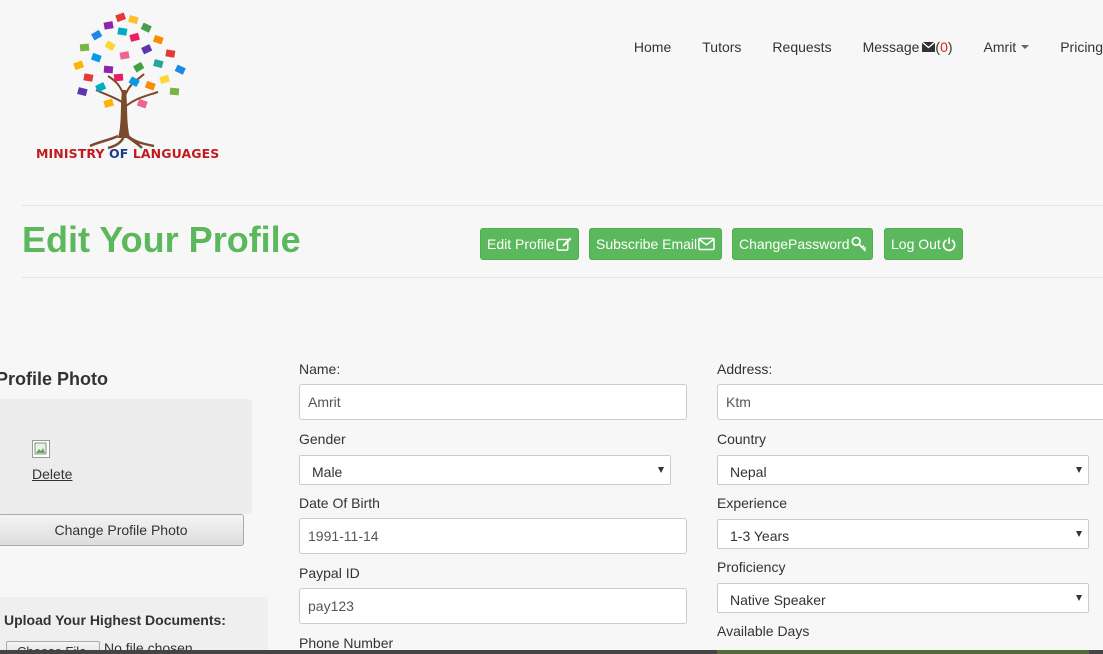 The image size is (1103, 654). What do you see at coordinates (521, 244) in the screenshot?
I see `edit-profile-label: Edit Profile` at bounding box center [521, 244].